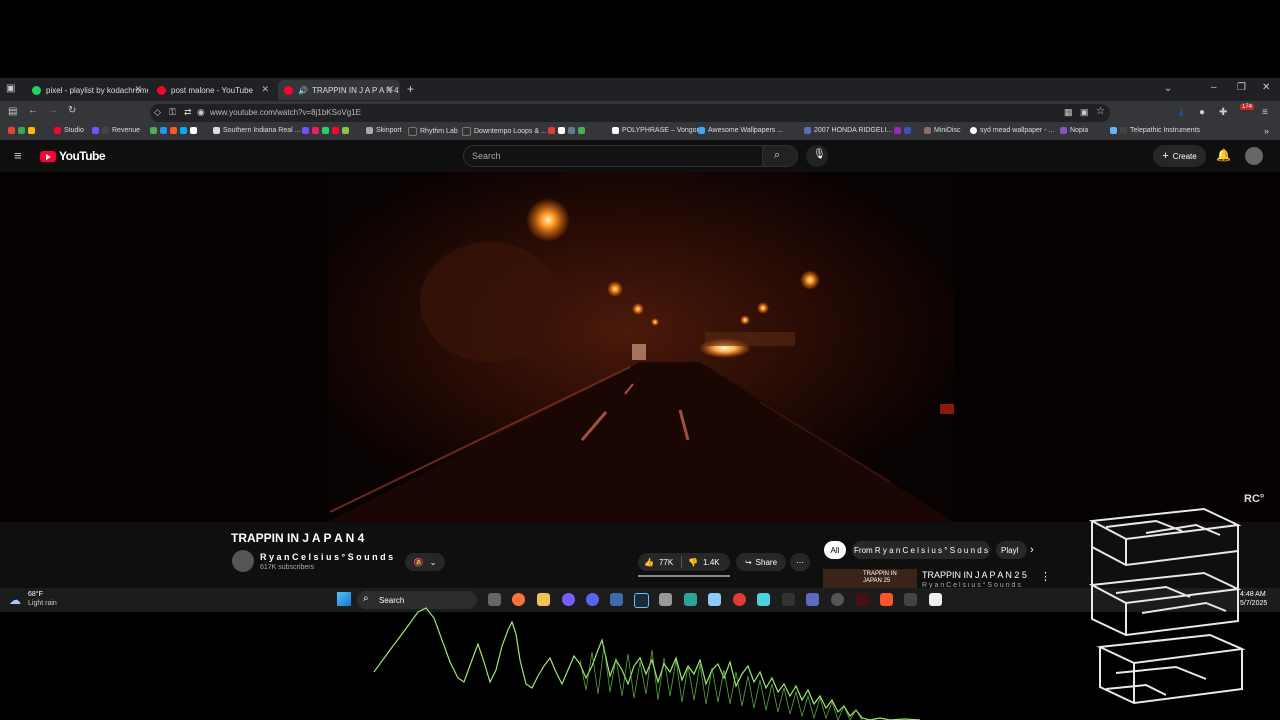 The image size is (1280, 720). I want to click on account-icon: ●, so click(1202, 112).